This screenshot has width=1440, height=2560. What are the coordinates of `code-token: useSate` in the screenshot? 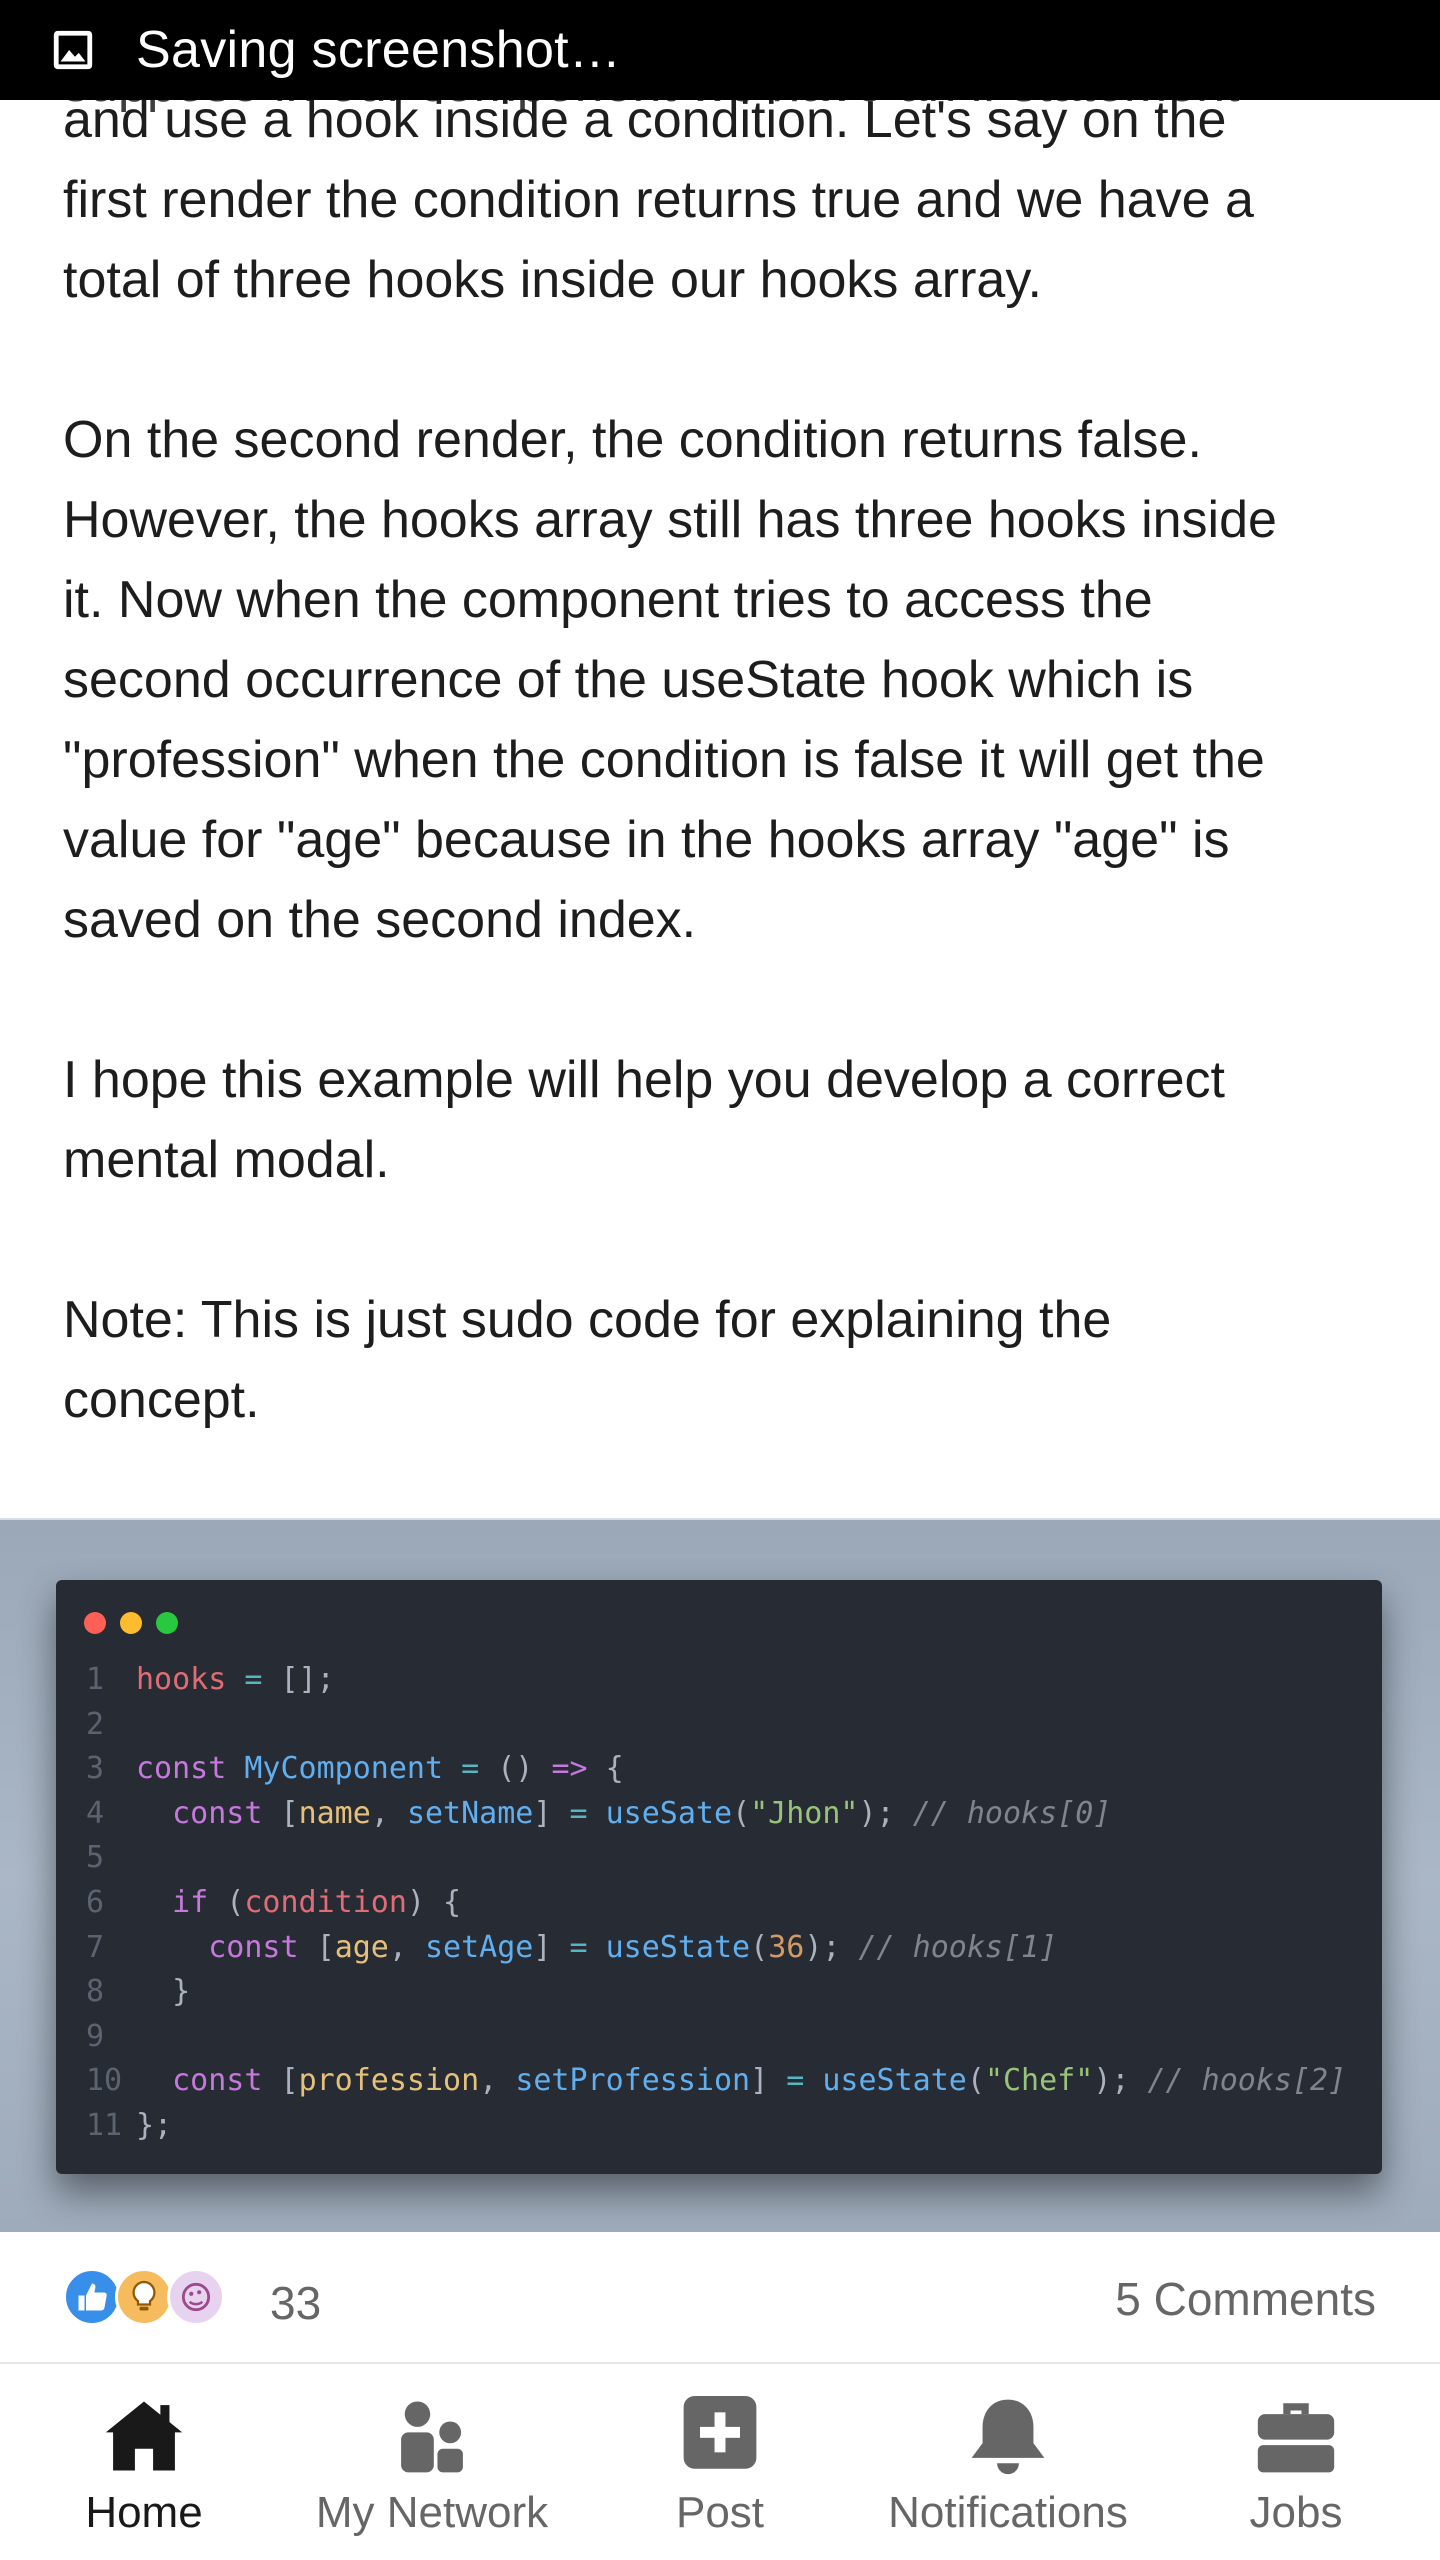 It's located at (669, 1813).